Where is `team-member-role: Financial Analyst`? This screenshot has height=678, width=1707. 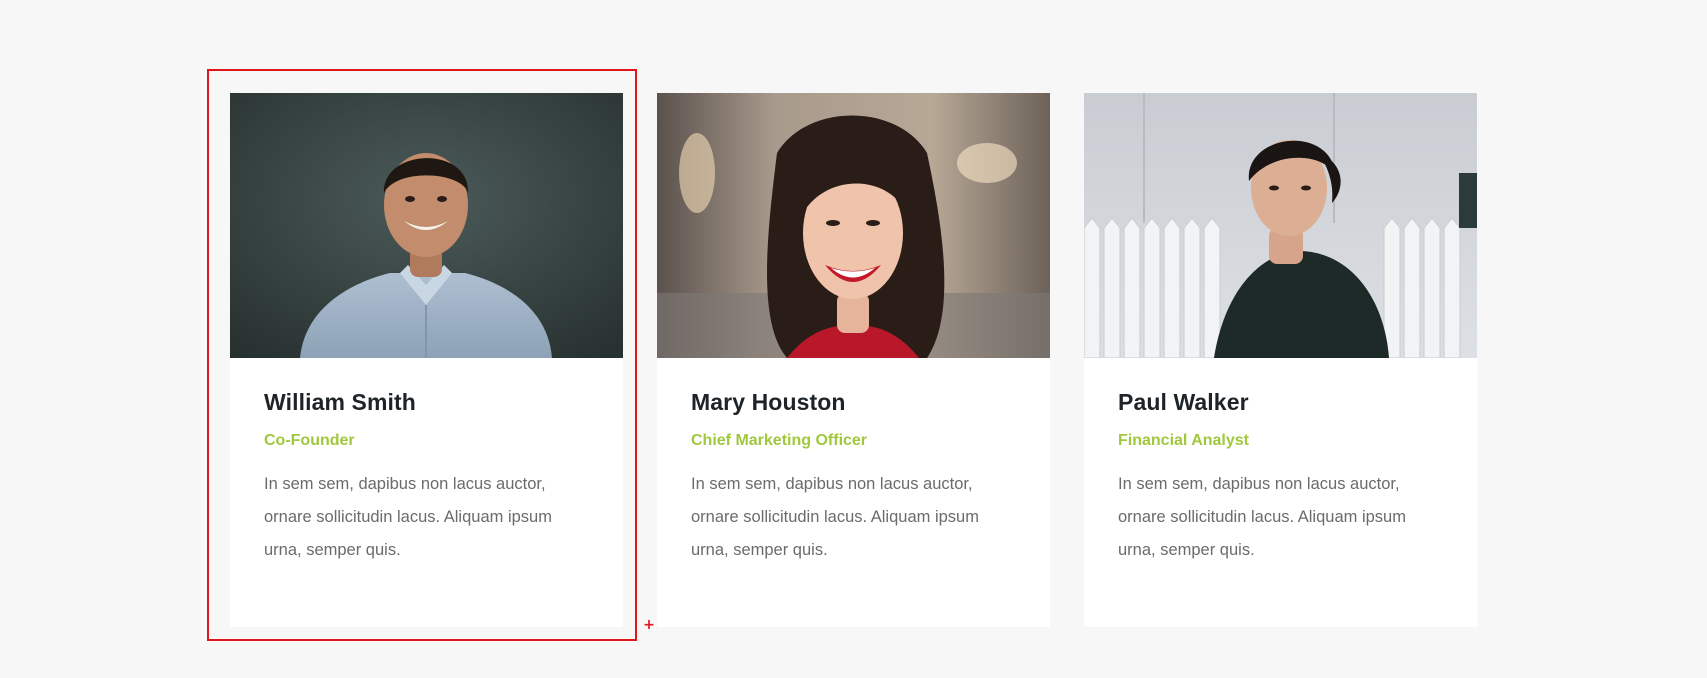
team-member-role: Financial Analyst is located at coordinates (1183, 440).